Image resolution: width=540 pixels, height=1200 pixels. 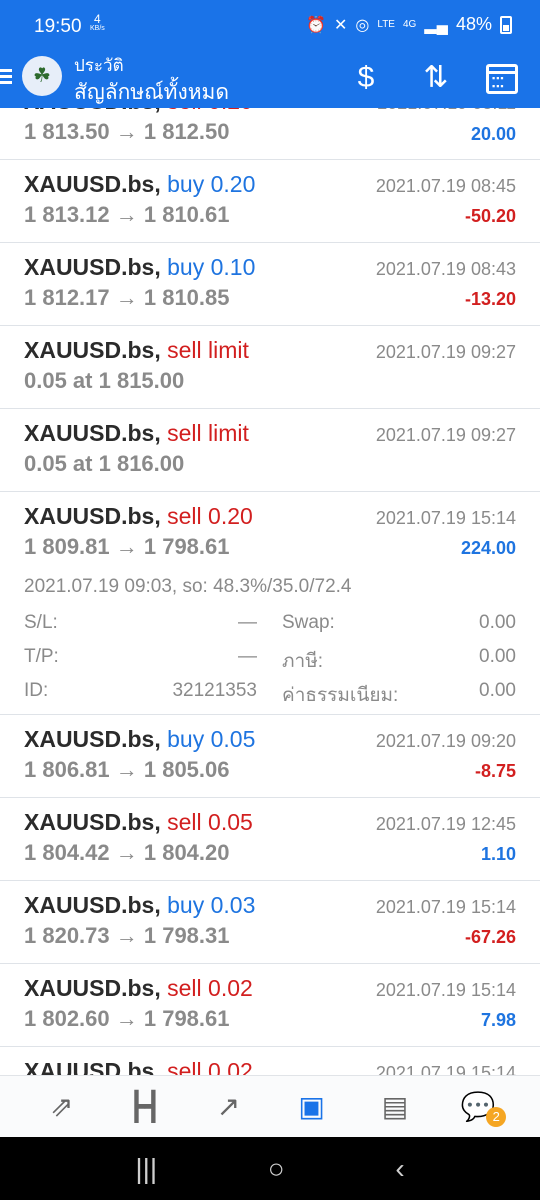 What do you see at coordinates (7, 77) in the screenshot?
I see `menu-icon` at bounding box center [7, 77].